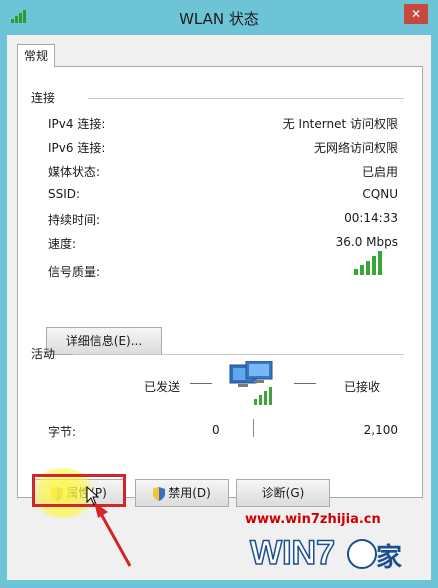  I want to click on win7-logo-icon: WIN7 家, so click(325, 553).